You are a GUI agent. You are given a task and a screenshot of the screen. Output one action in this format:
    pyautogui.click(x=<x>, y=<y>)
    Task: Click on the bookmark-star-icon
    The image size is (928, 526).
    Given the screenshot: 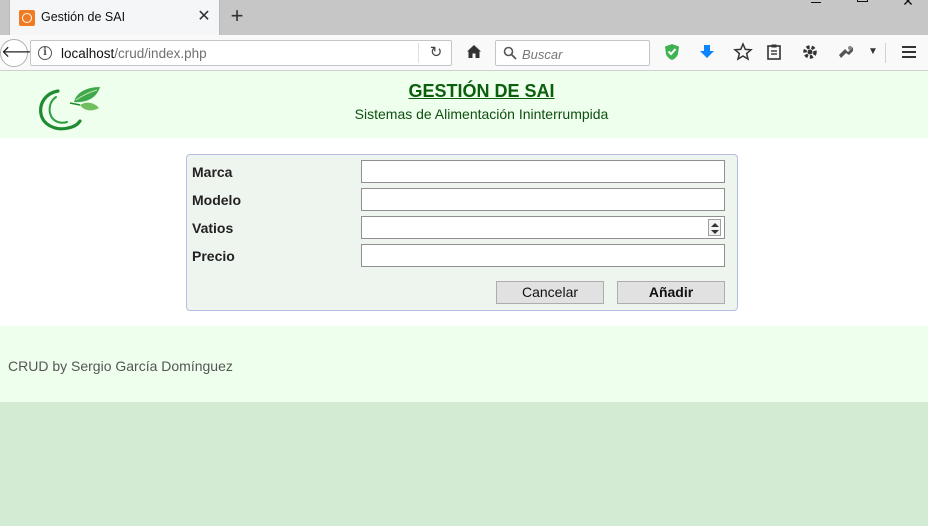 What is the action you would take?
    pyautogui.click(x=743, y=52)
    